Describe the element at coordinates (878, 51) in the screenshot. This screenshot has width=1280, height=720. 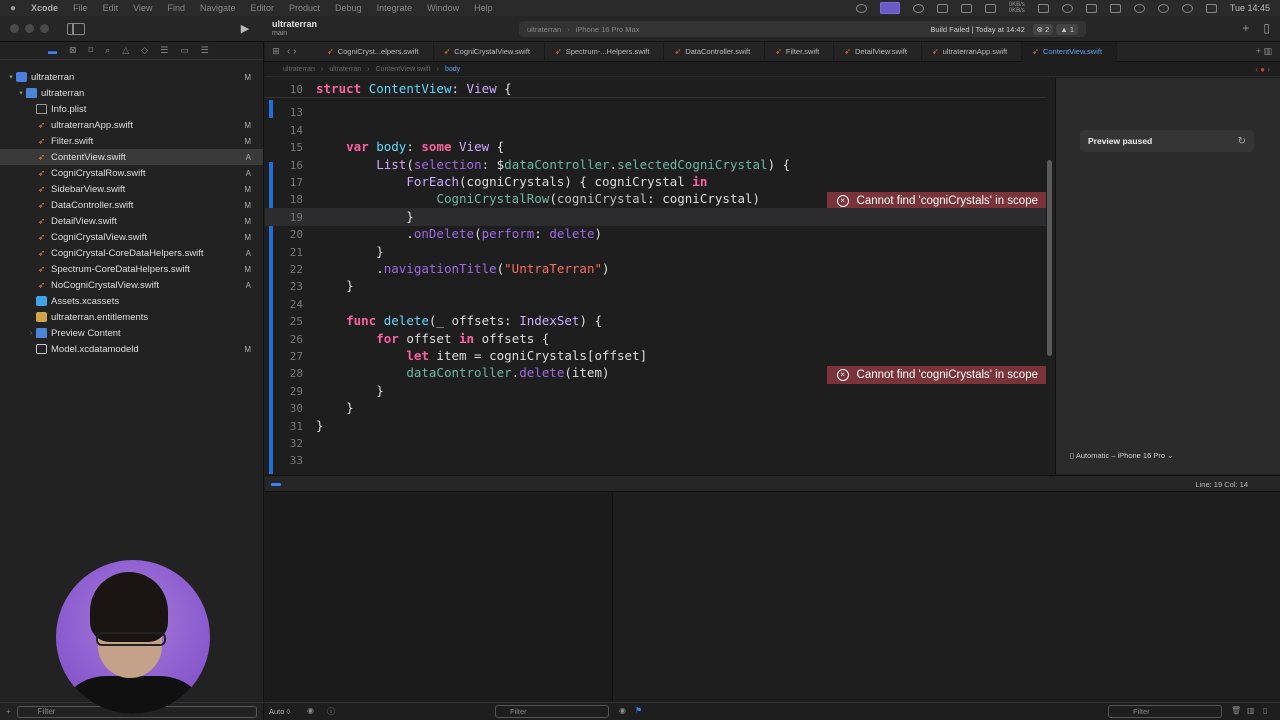
I see `editor-tab: ➶ DetailView.swift` at that location.